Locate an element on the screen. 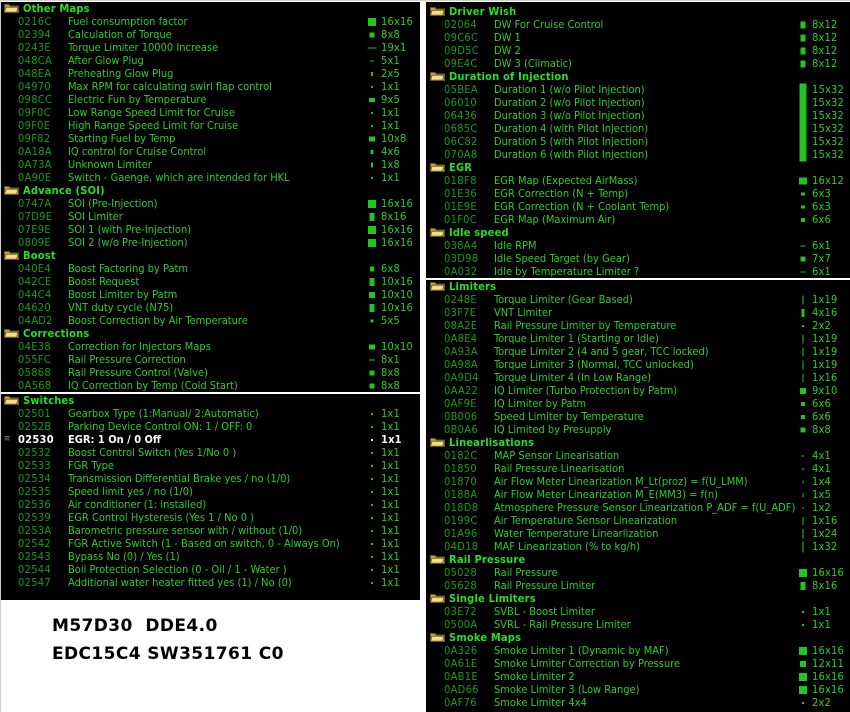 The height and width of the screenshot is (712, 850). map-row: 044C4 Boost Limiter by Patm 10x10 is located at coordinates (210, 294).